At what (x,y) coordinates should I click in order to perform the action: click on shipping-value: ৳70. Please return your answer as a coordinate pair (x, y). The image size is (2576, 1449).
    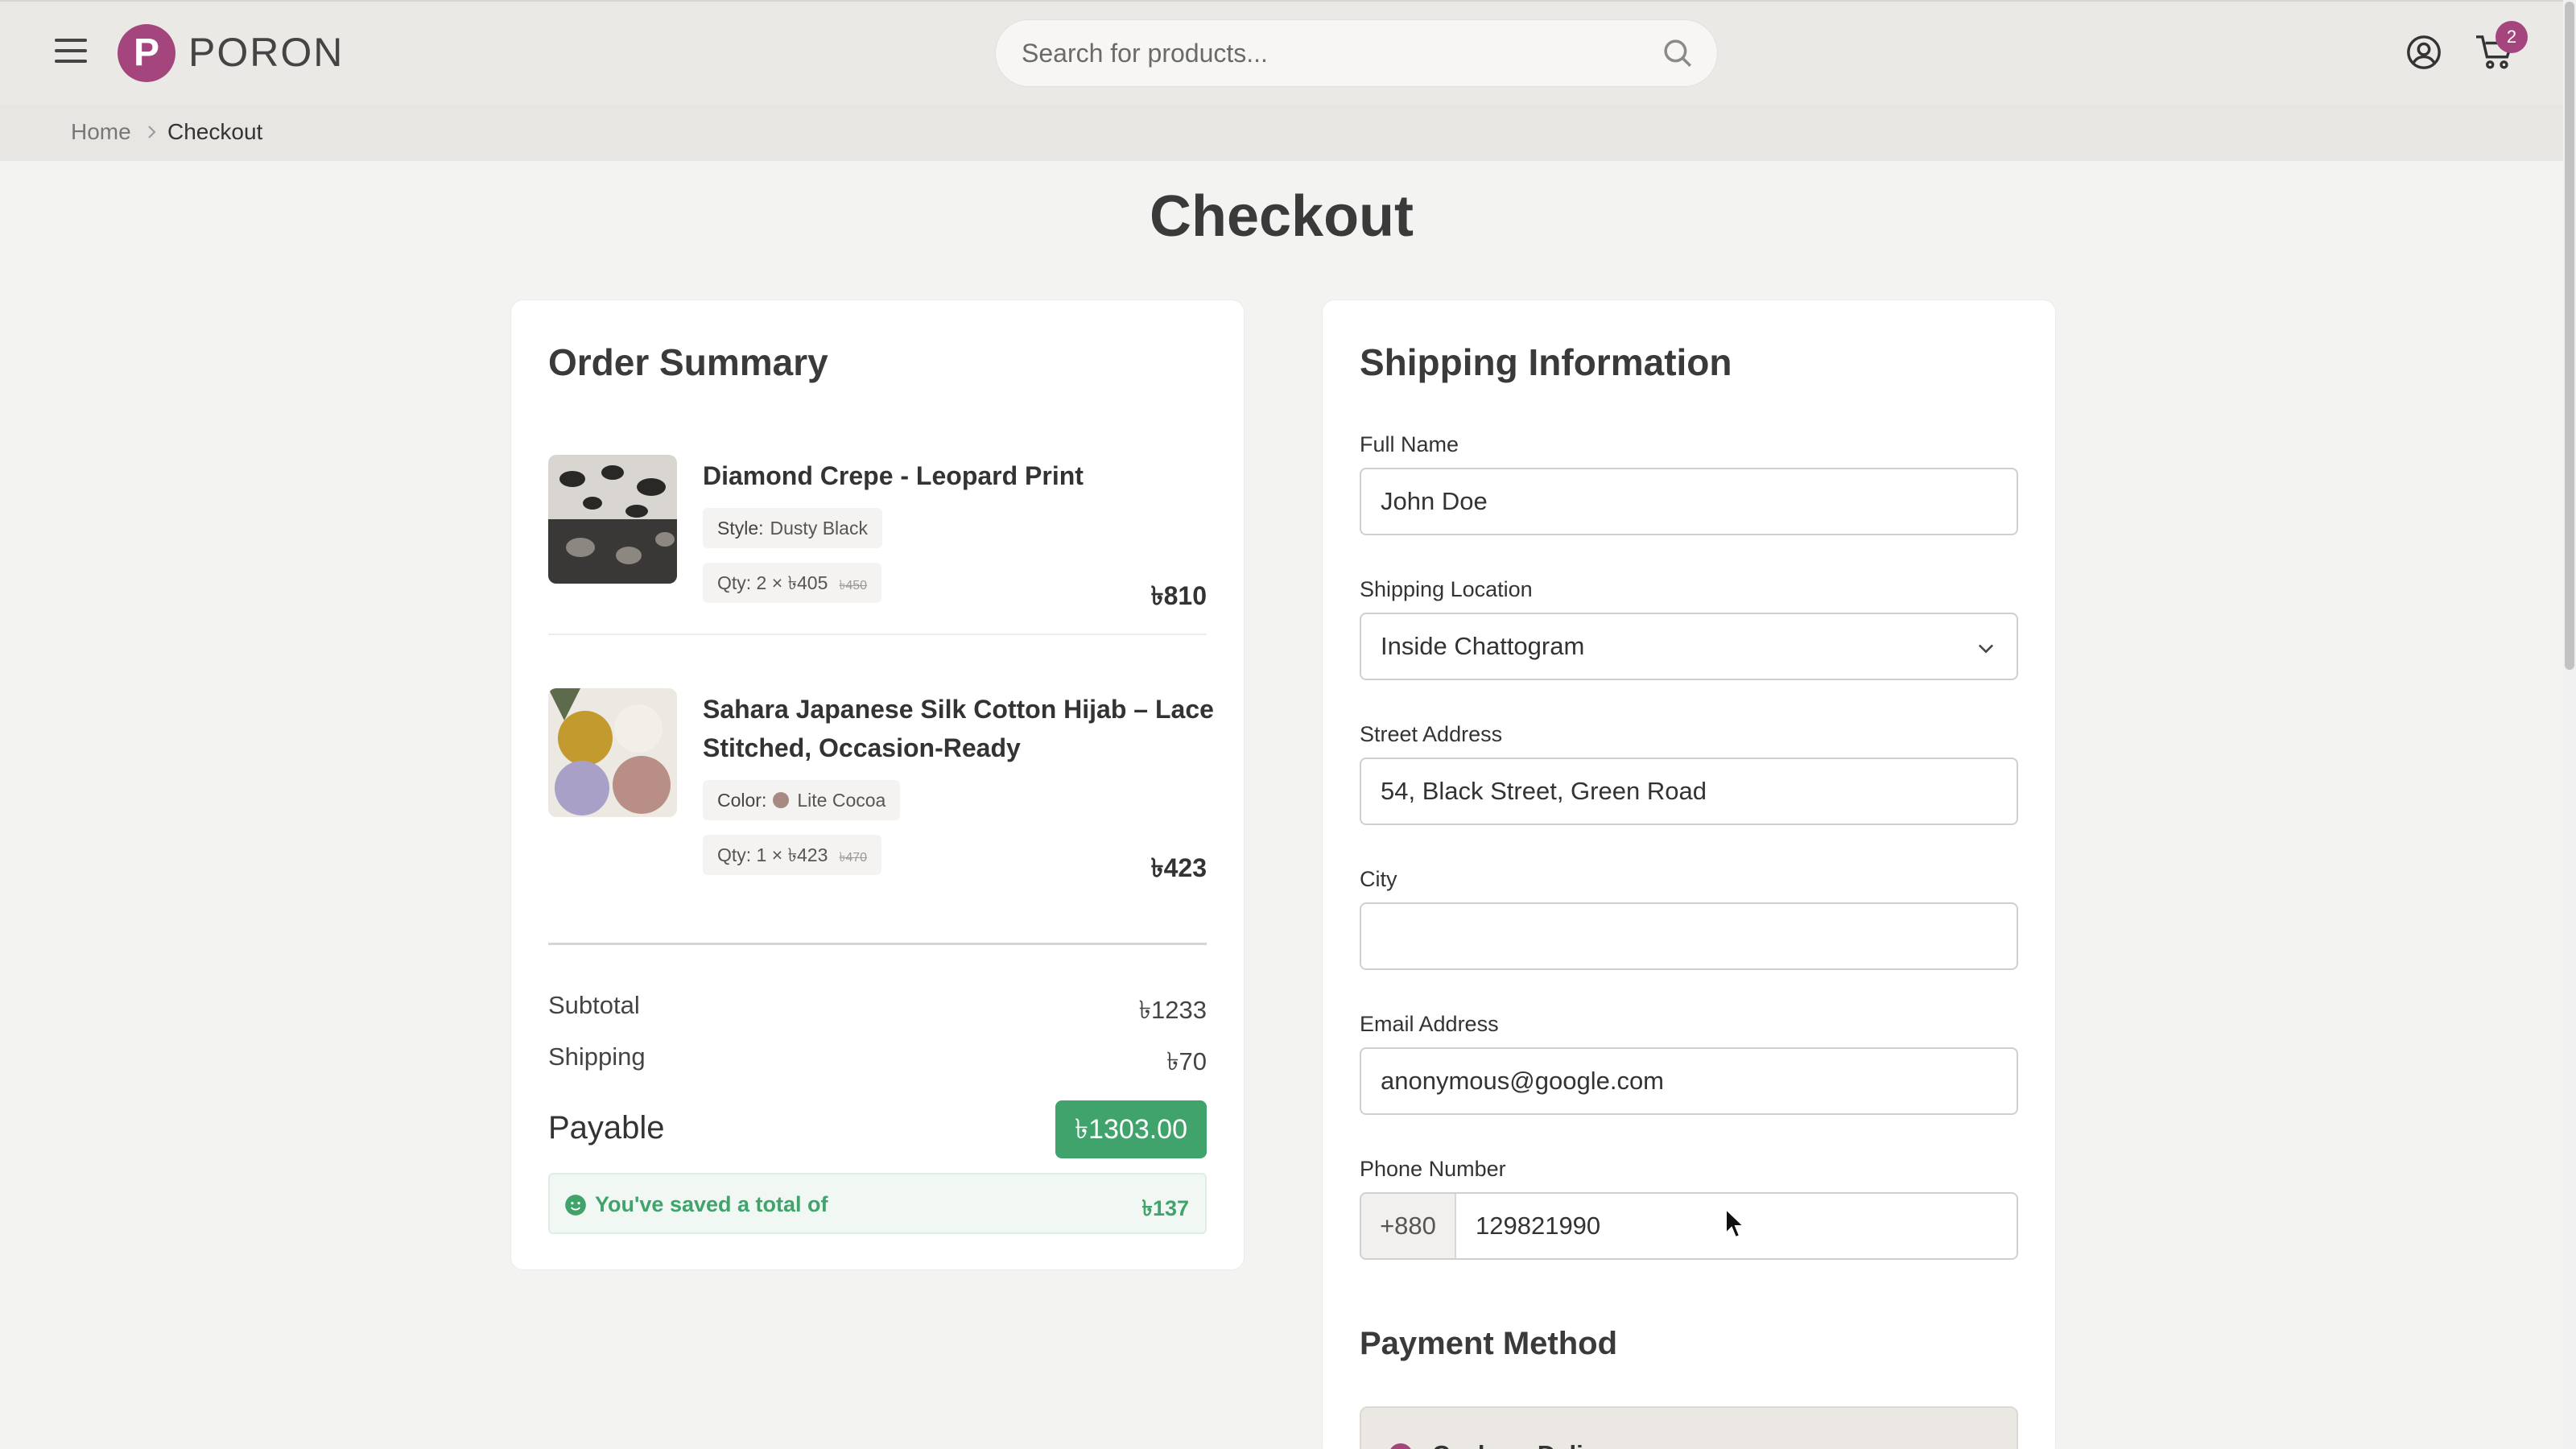
    Looking at the image, I should click on (1186, 1061).